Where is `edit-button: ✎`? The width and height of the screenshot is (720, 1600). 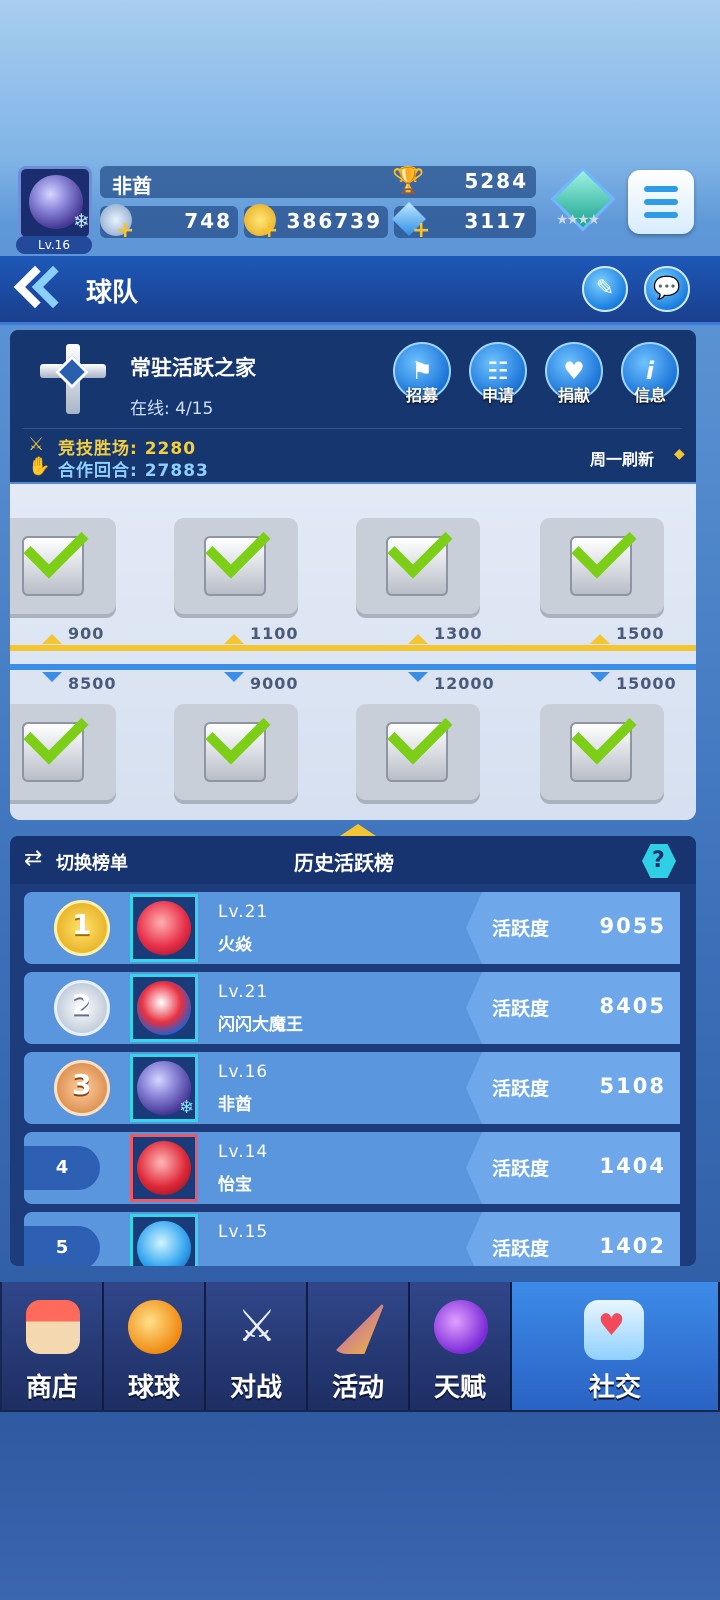 edit-button: ✎ is located at coordinates (605, 289).